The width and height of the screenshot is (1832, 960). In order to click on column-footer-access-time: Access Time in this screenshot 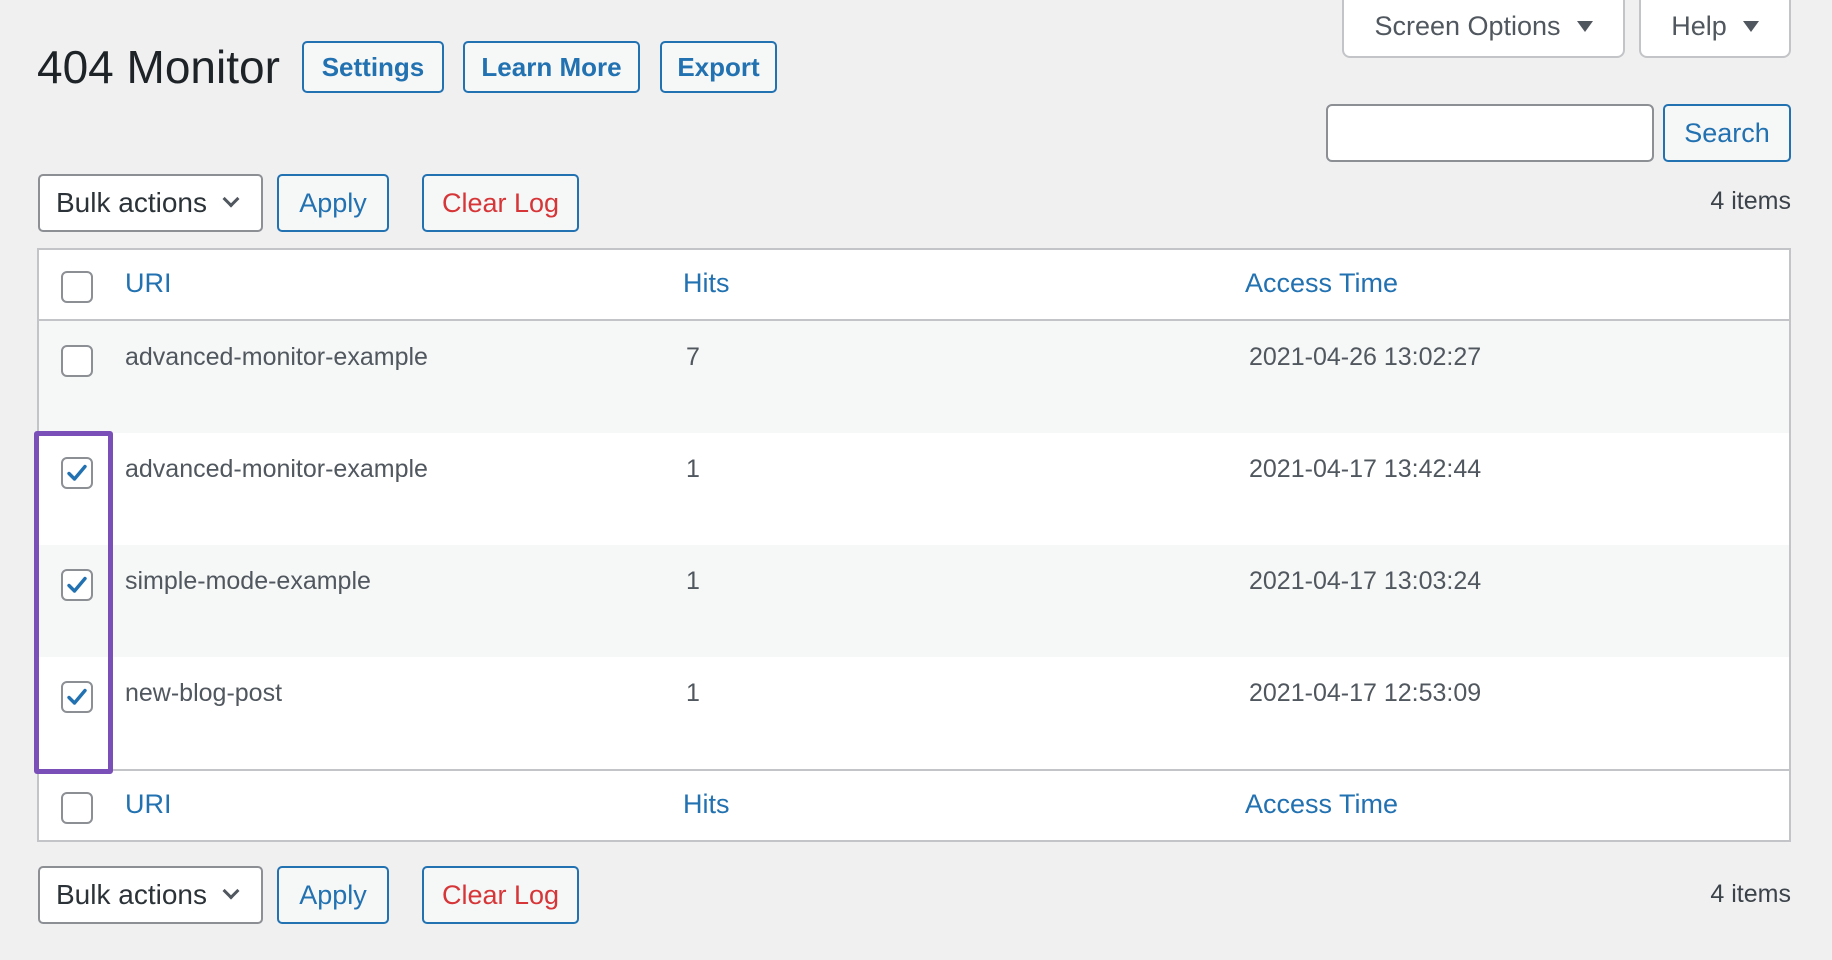, I will do `click(1321, 804)`.